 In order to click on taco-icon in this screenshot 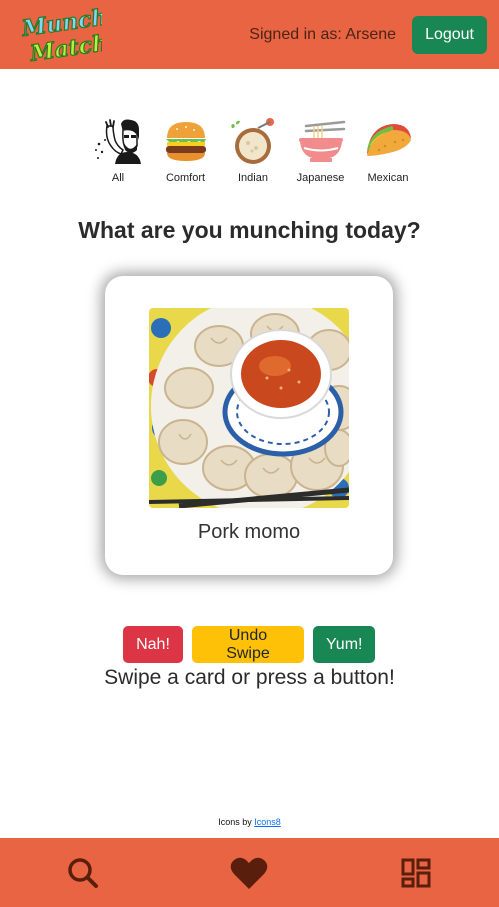, I will do `click(389, 140)`.